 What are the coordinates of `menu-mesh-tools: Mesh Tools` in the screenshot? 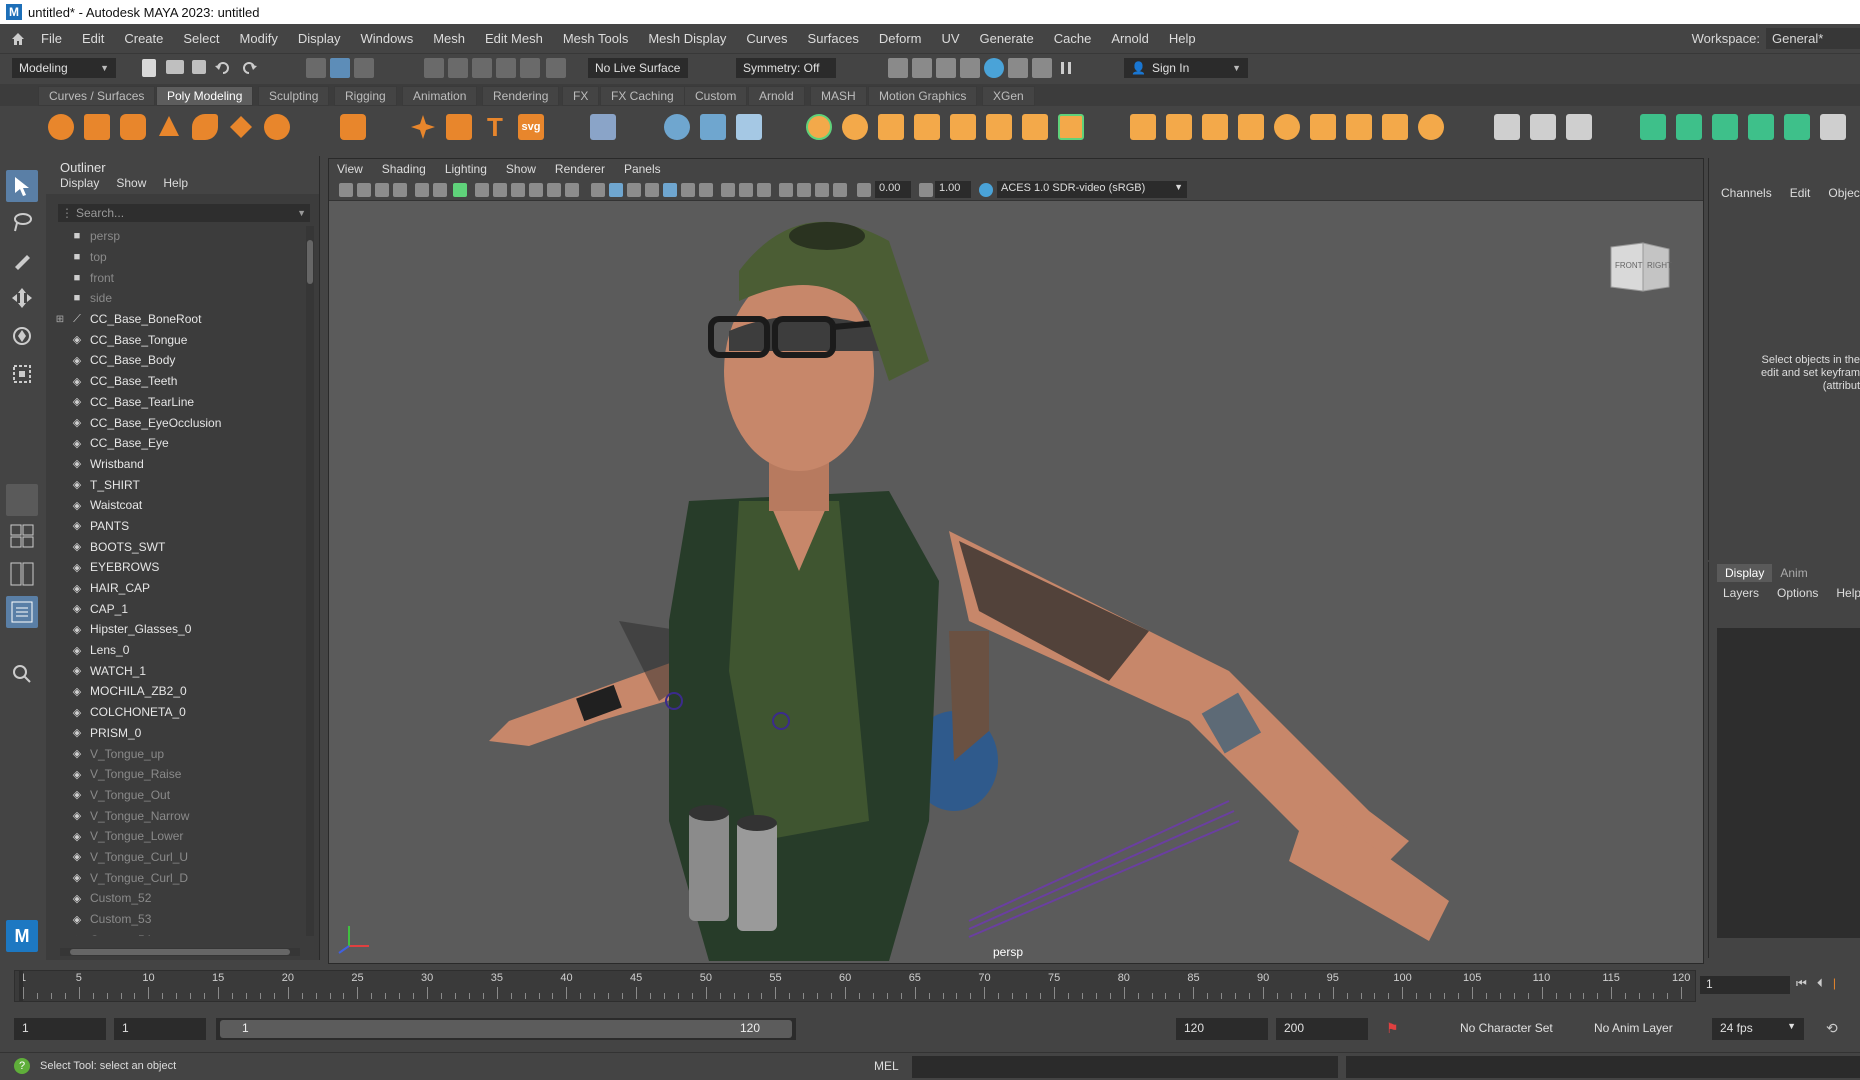 It's located at (597, 38).